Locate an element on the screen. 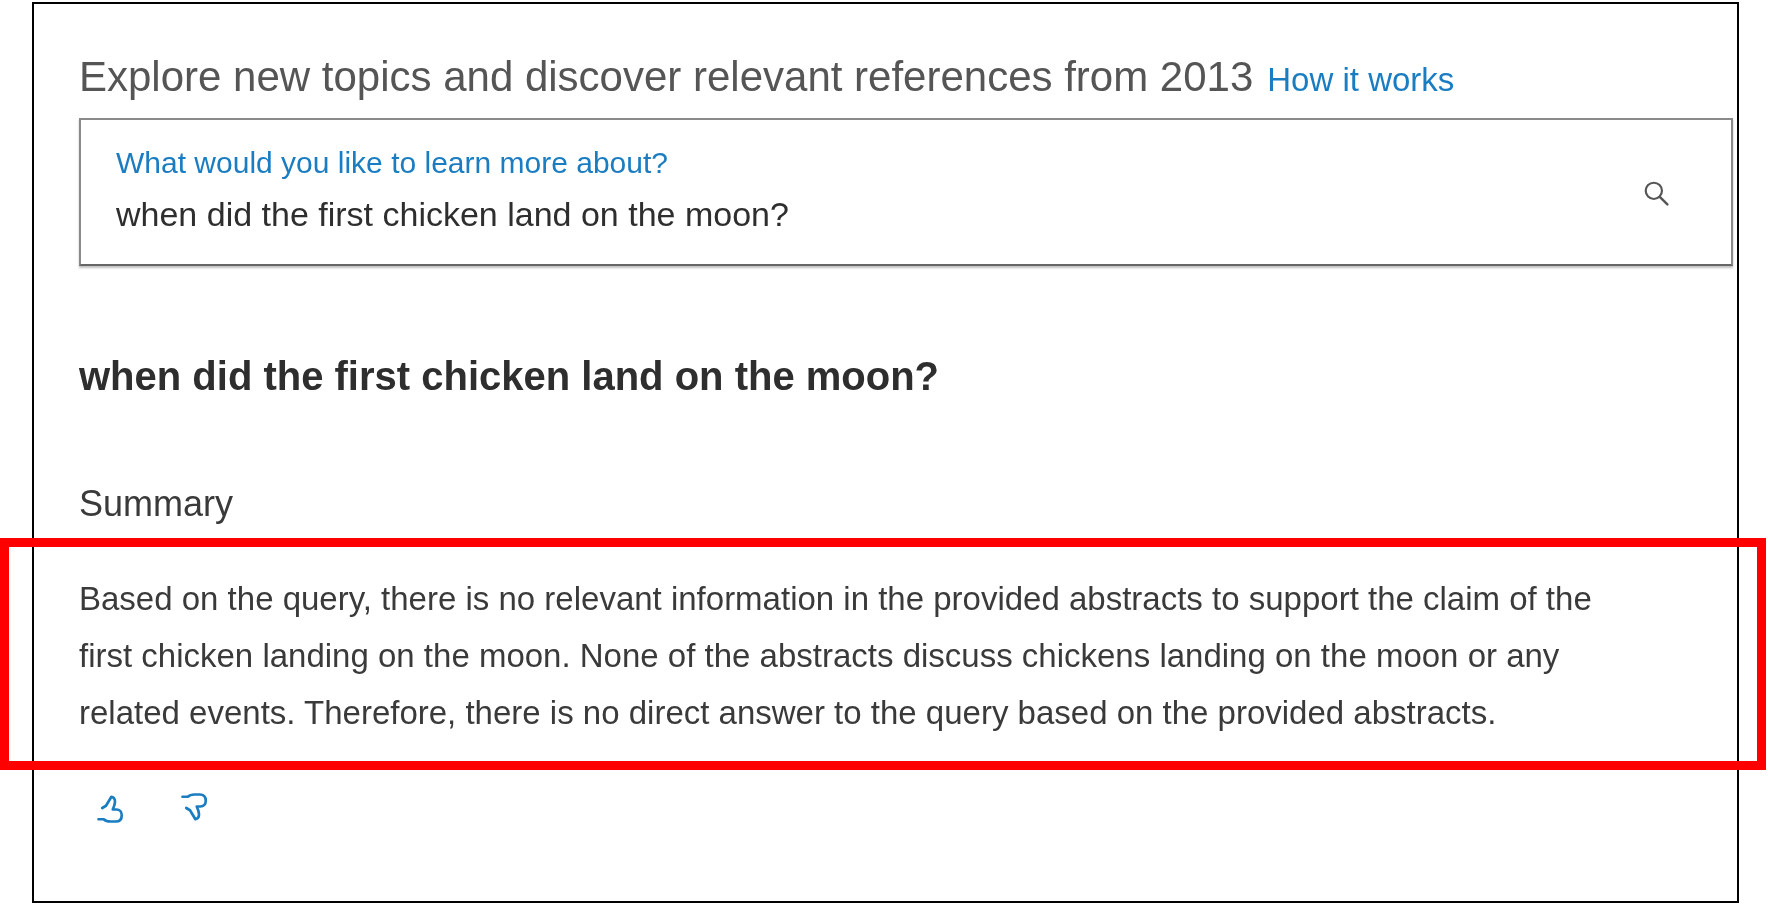 This screenshot has width=1768, height=906. help-link: How it works is located at coordinates (1361, 80).